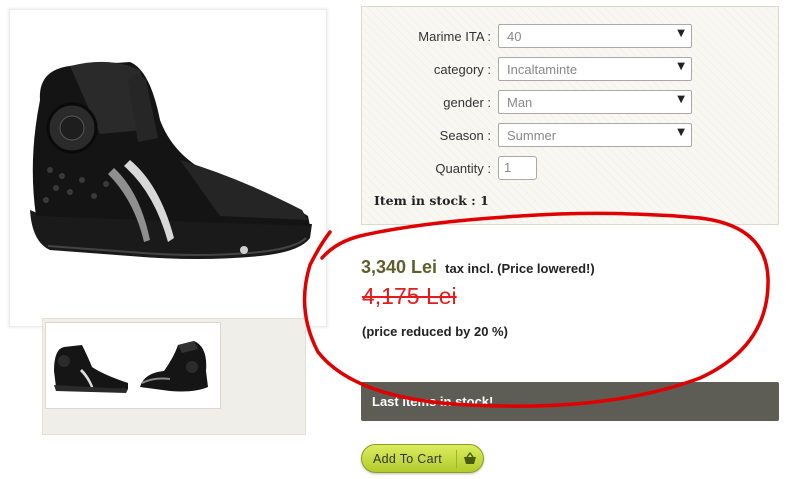  Describe the element at coordinates (570, 401) in the screenshot. I see `last-items-banner: Last items in stock!` at that location.